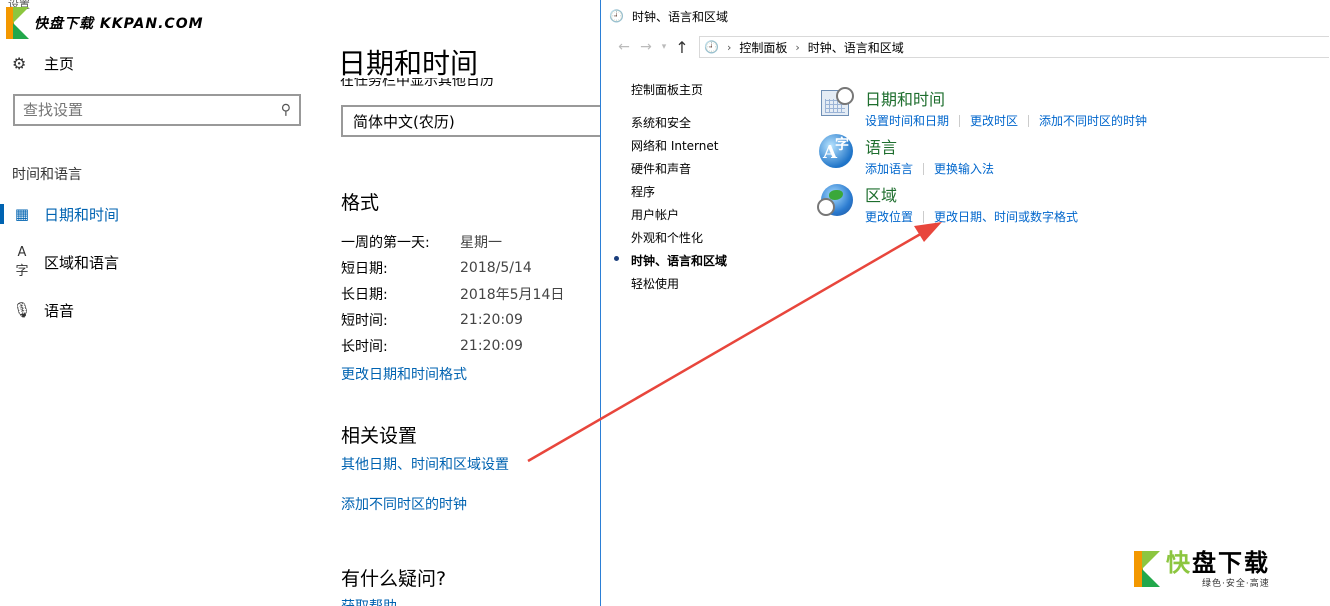 The width and height of the screenshot is (1330, 606). I want to click on forward-arrow-icon: →, so click(646, 47).